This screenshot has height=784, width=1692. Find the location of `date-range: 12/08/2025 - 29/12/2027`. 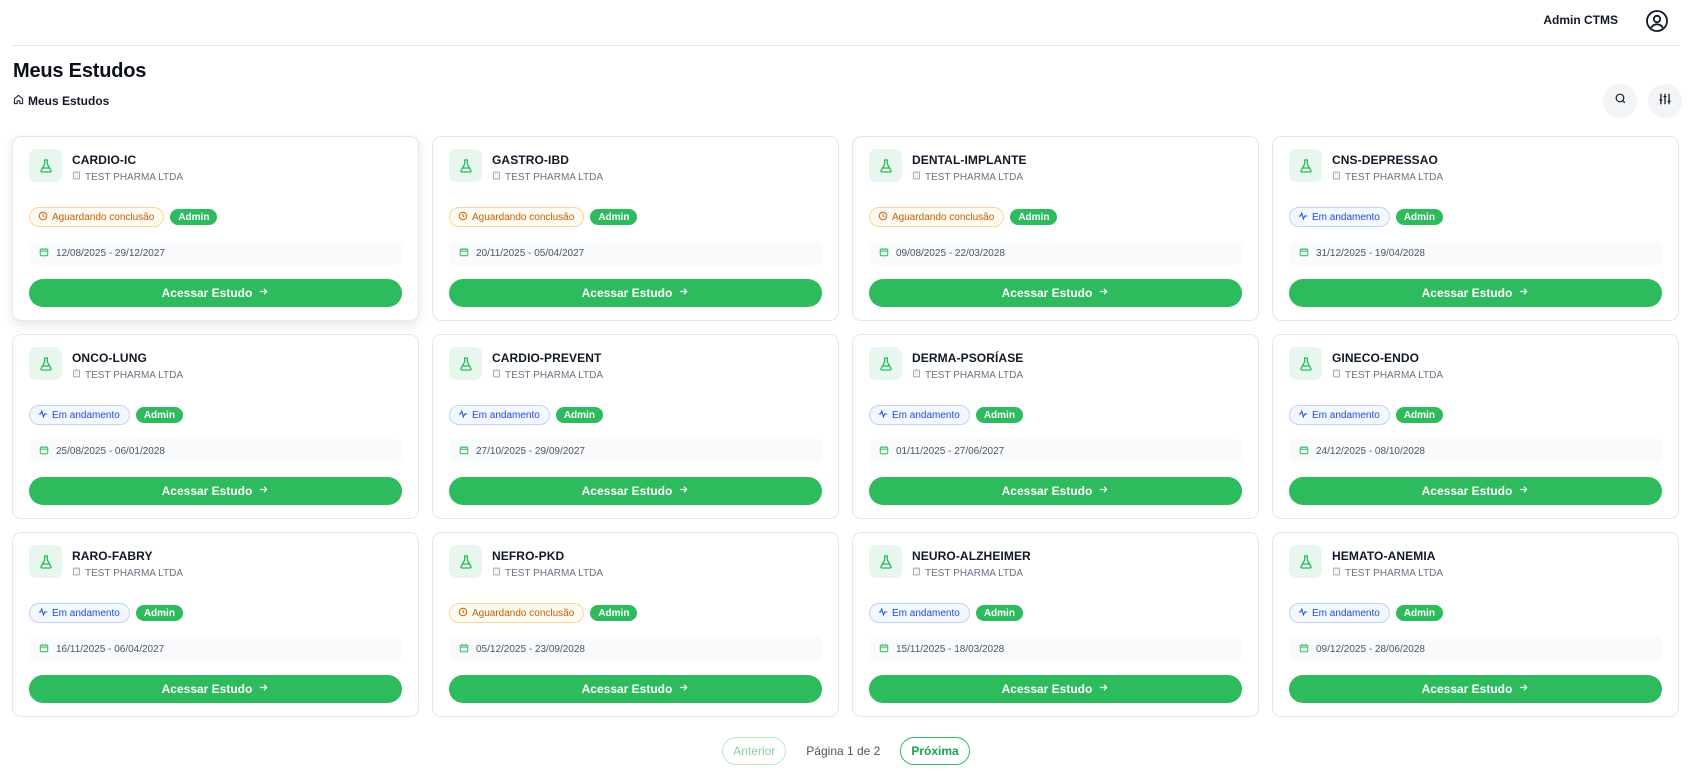

date-range: 12/08/2025 - 29/12/2027 is located at coordinates (110, 253).